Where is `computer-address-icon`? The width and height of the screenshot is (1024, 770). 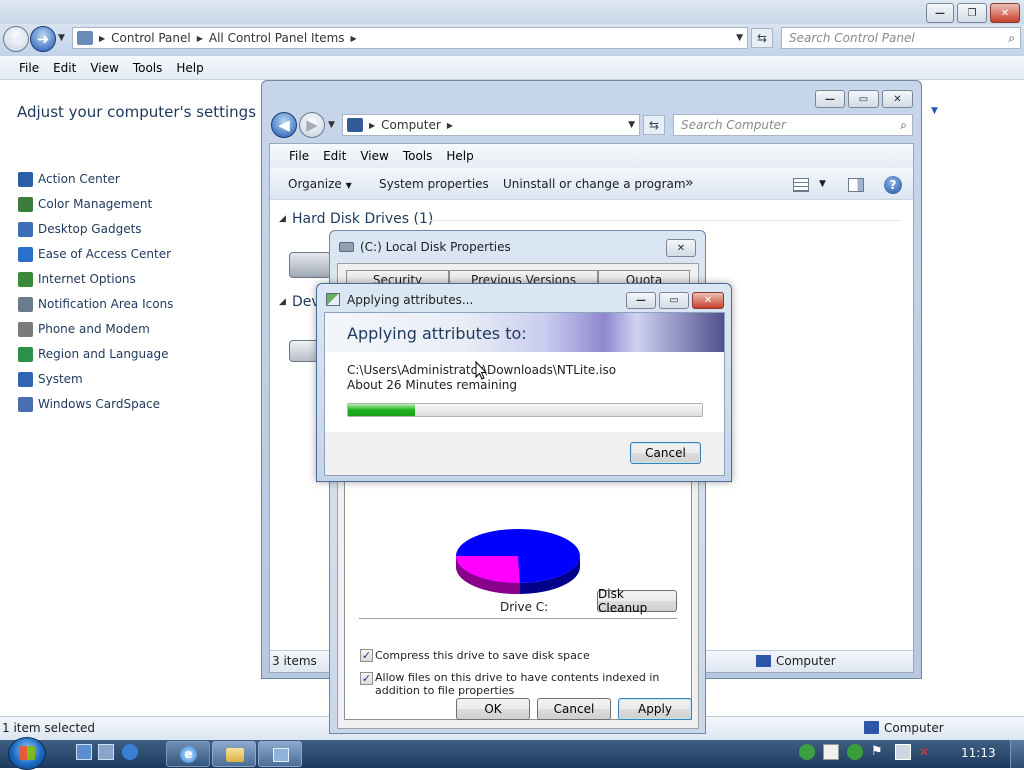 computer-address-icon is located at coordinates (355, 125).